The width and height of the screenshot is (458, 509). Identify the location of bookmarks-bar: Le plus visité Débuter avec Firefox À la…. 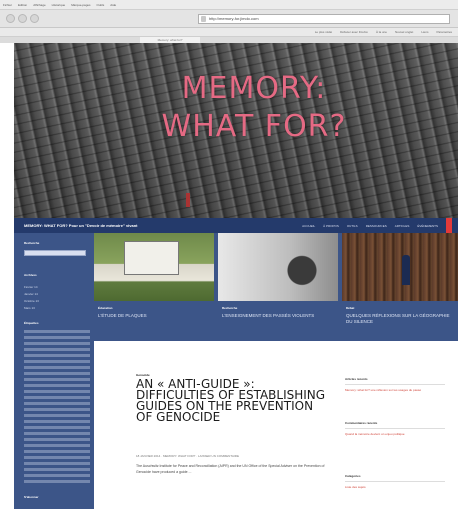
(229, 32).